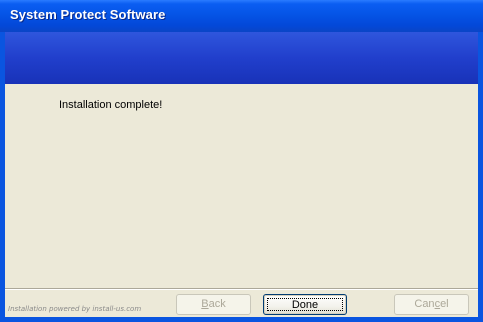 The image size is (483, 322). I want to click on done-button-label: Done, so click(305, 304).